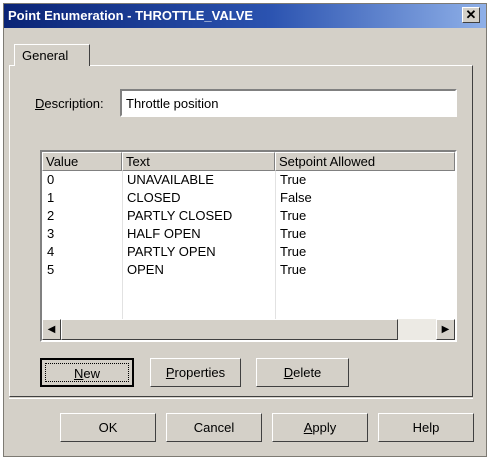  I want to click on delete-button-label-rest: elete, so click(307, 372).